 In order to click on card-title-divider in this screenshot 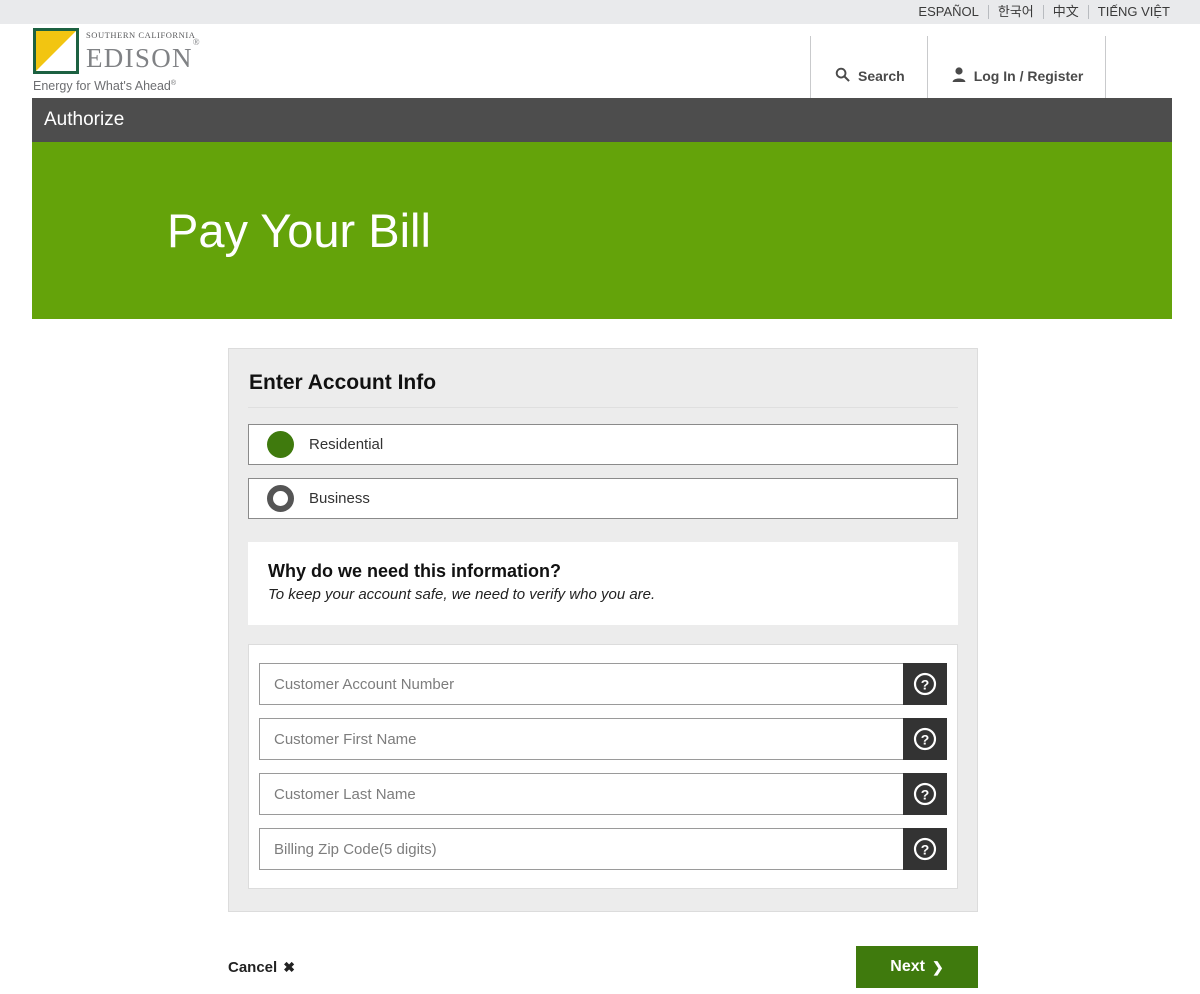, I will do `click(603, 407)`.